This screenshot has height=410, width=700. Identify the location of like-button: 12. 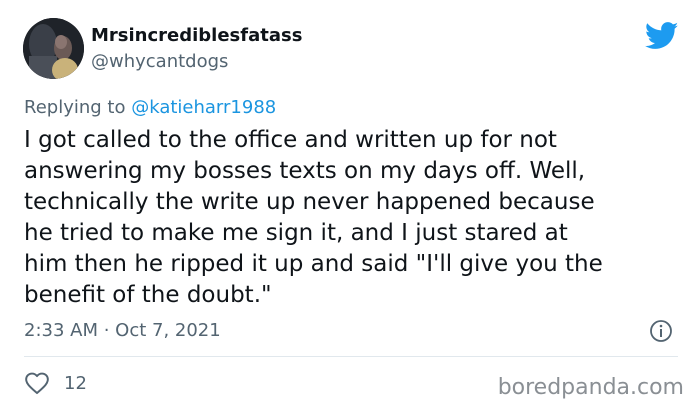
(55, 383).